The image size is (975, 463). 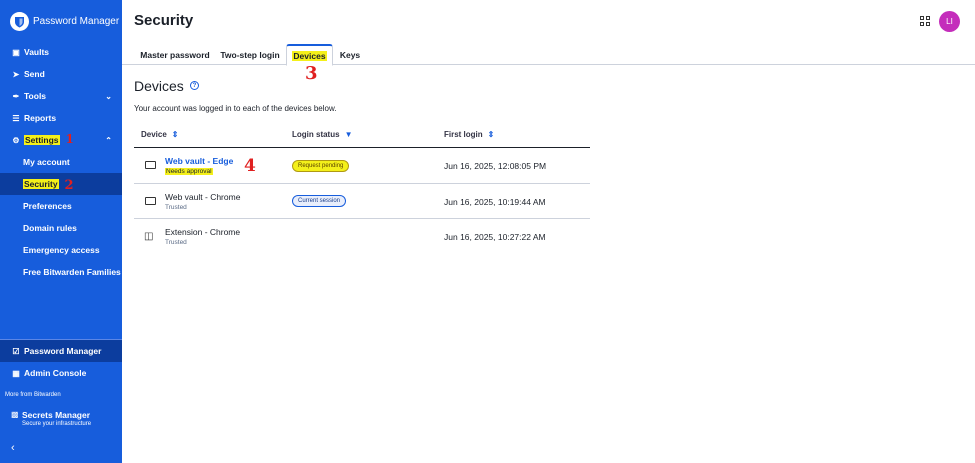 What do you see at coordinates (57, 424) in the screenshot?
I see `secrets-manager-subtitle: Secure your infrastructure` at bounding box center [57, 424].